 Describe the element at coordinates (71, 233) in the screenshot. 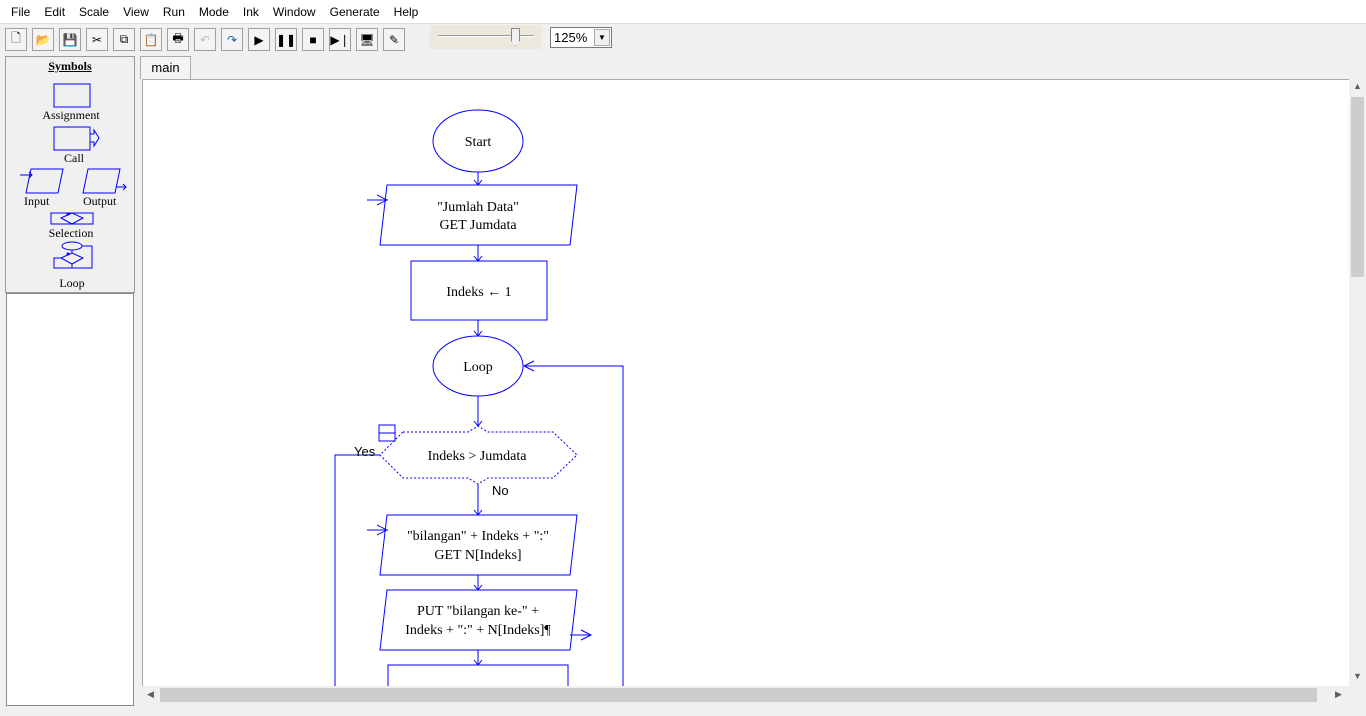

I see `selection-label: Selection` at that location.